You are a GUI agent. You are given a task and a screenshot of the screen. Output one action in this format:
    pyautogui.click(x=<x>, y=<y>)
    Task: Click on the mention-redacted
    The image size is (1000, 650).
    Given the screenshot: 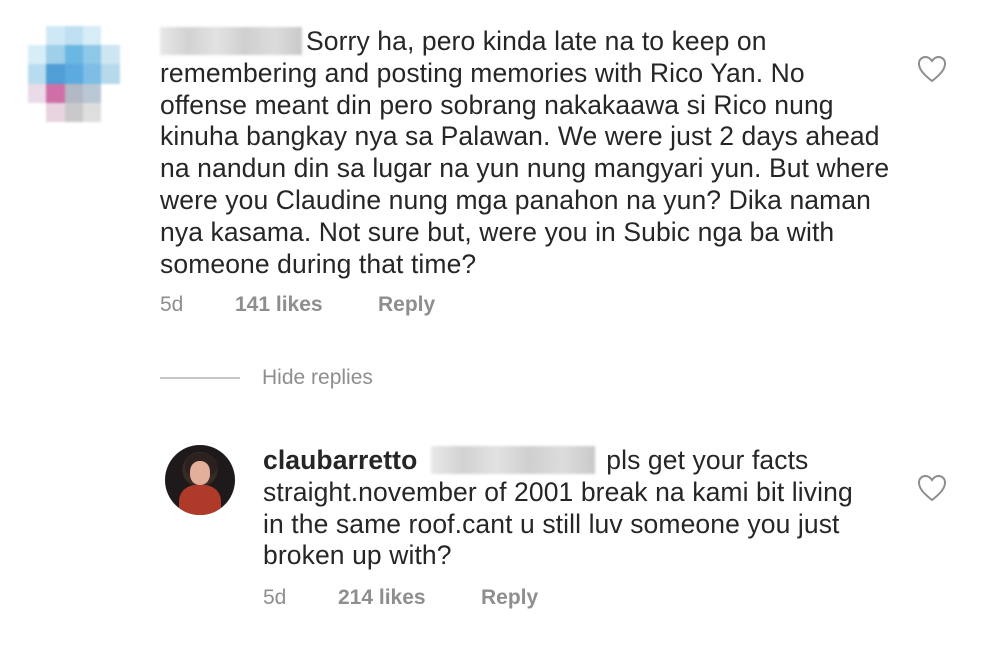 What is the action you would take?
    pyautogui.click(x=512, y=460)
    